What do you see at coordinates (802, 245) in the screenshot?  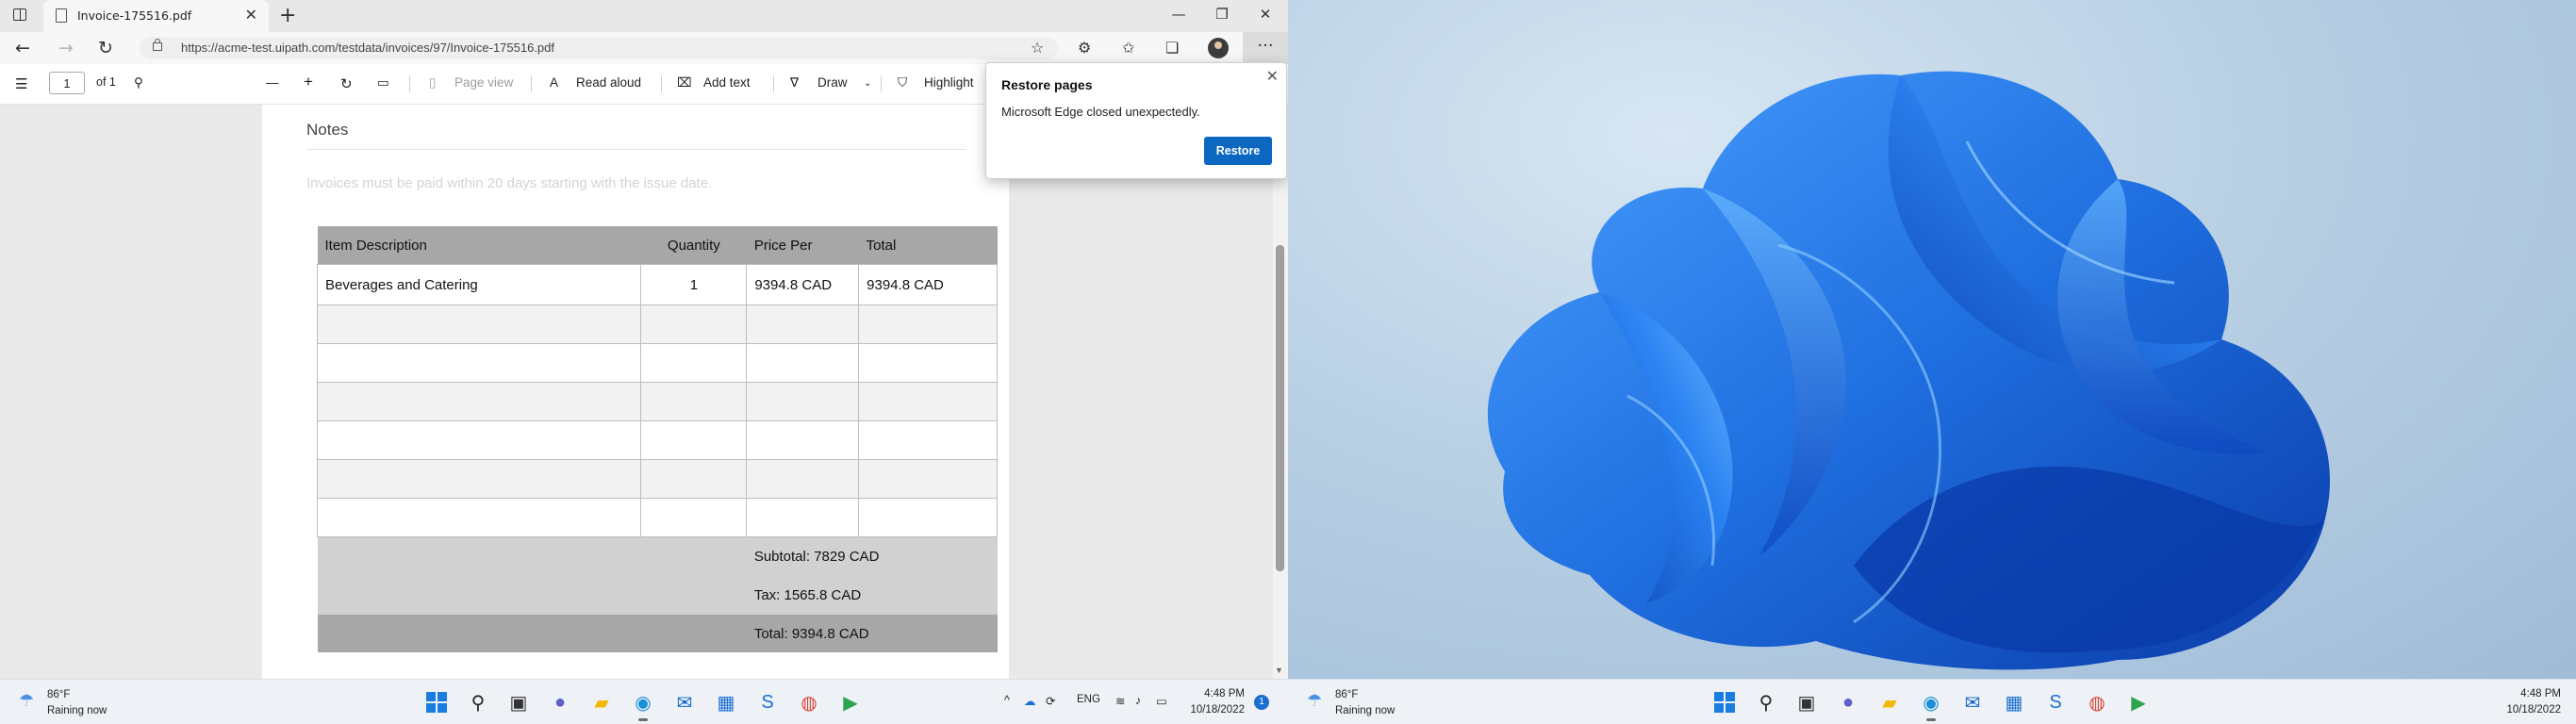 I see `header-price-per: Price Per` at bounding box center [802, 245].